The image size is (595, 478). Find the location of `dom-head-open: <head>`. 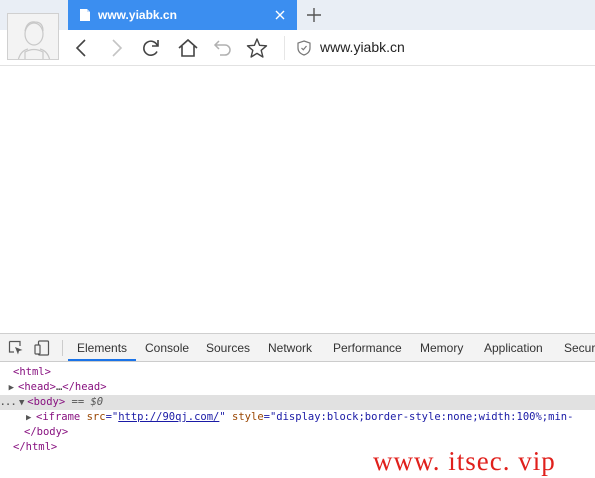

dom-head-open: <head> is located at coordinates (37, 387).